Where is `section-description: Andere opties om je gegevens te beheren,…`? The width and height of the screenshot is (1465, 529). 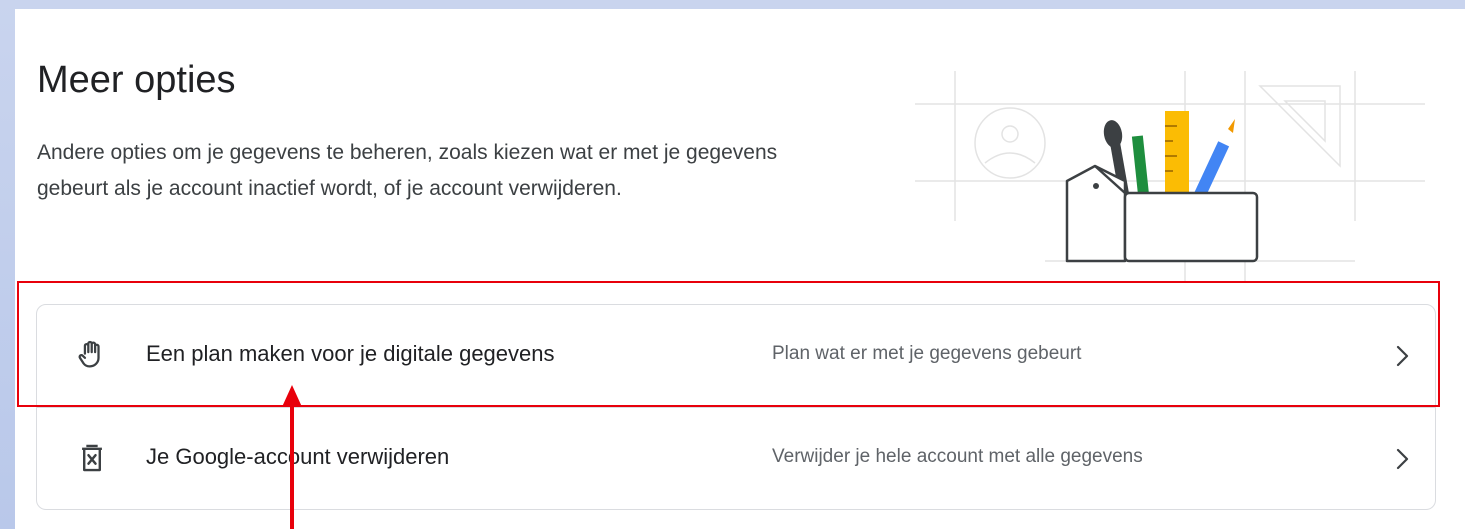 section-description: Andere opties om je gegevens te beheren,… is located at coordinates (407, 170).